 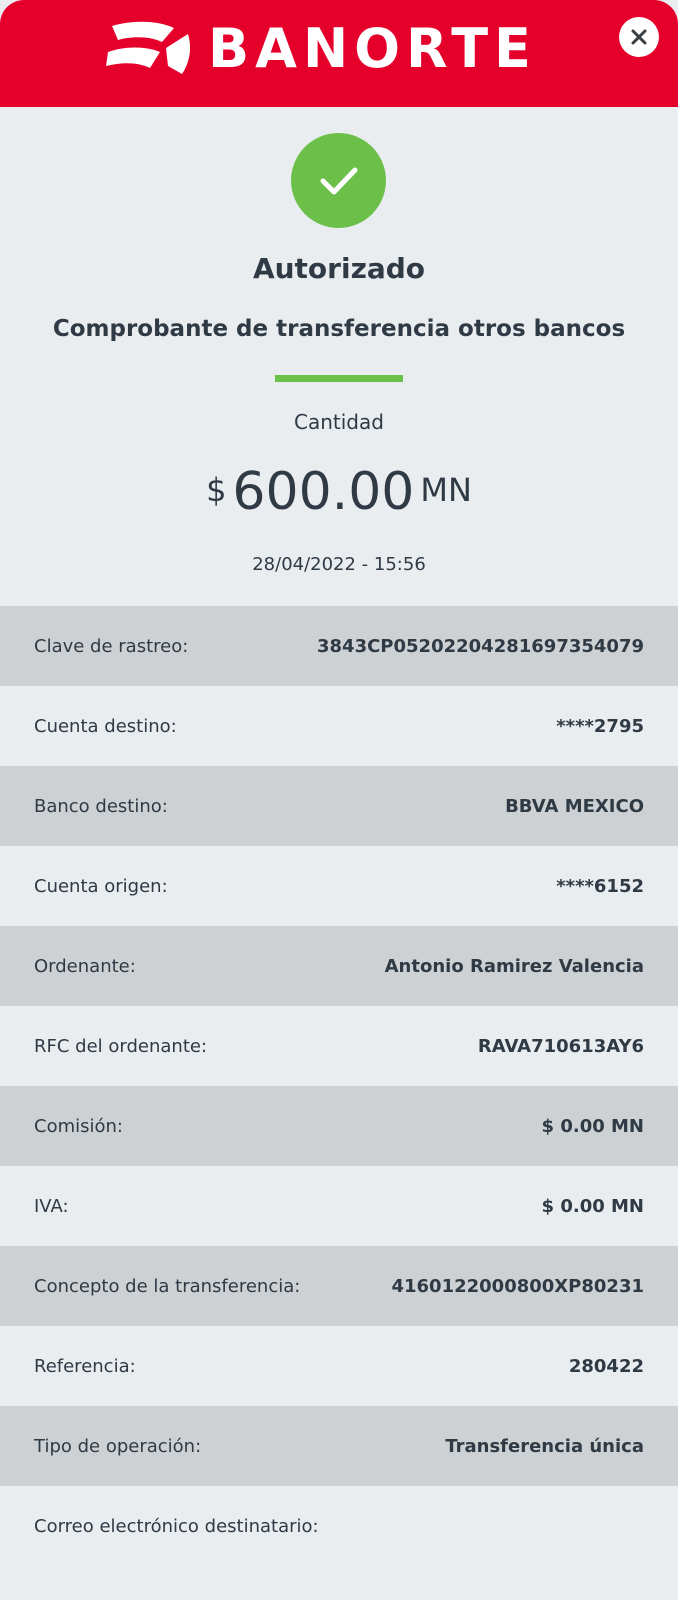 I want to click on success-badge, so click(x=338, y=180).